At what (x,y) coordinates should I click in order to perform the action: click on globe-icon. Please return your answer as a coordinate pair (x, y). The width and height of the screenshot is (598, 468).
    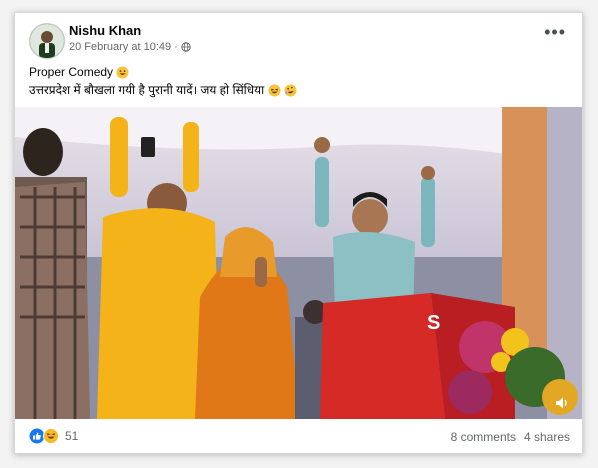
    Looking at the image, I should click on (186, 47).